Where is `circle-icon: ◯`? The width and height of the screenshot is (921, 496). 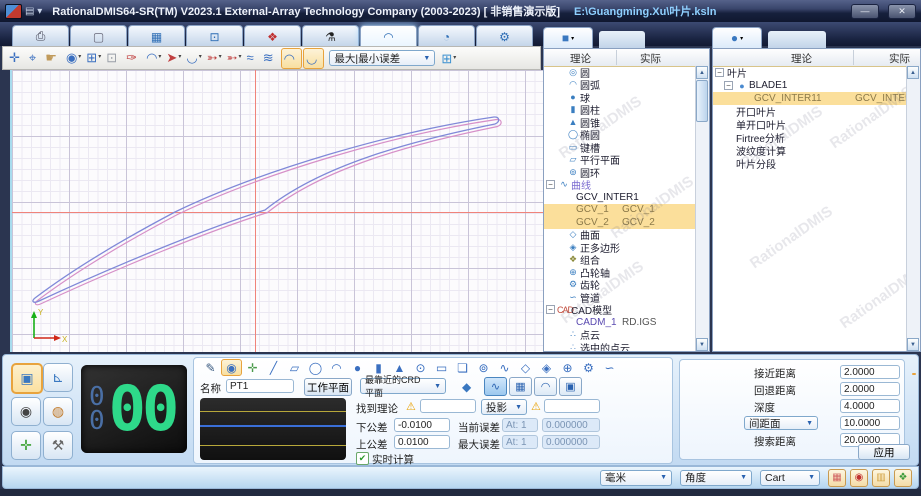
circle-icon: ◯ is located at coordinates (315, 367).